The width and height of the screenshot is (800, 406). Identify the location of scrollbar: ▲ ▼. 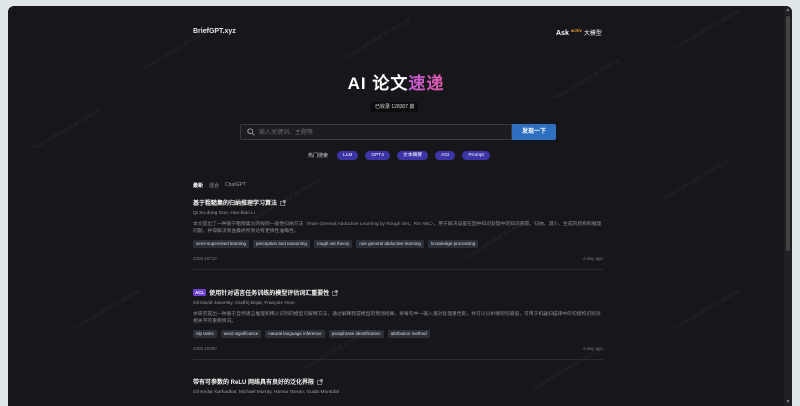
(788, 206).